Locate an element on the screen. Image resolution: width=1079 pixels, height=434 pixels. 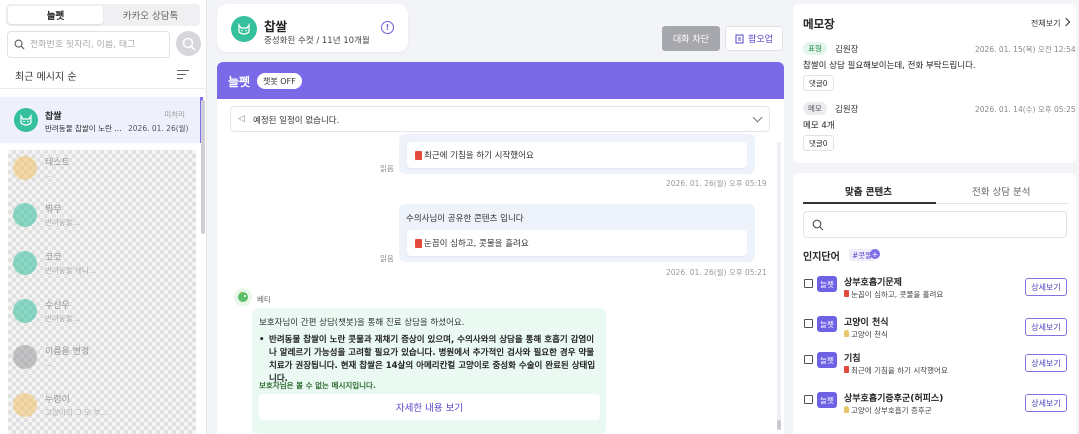
popup-icon is located at coordinates (739, 38).